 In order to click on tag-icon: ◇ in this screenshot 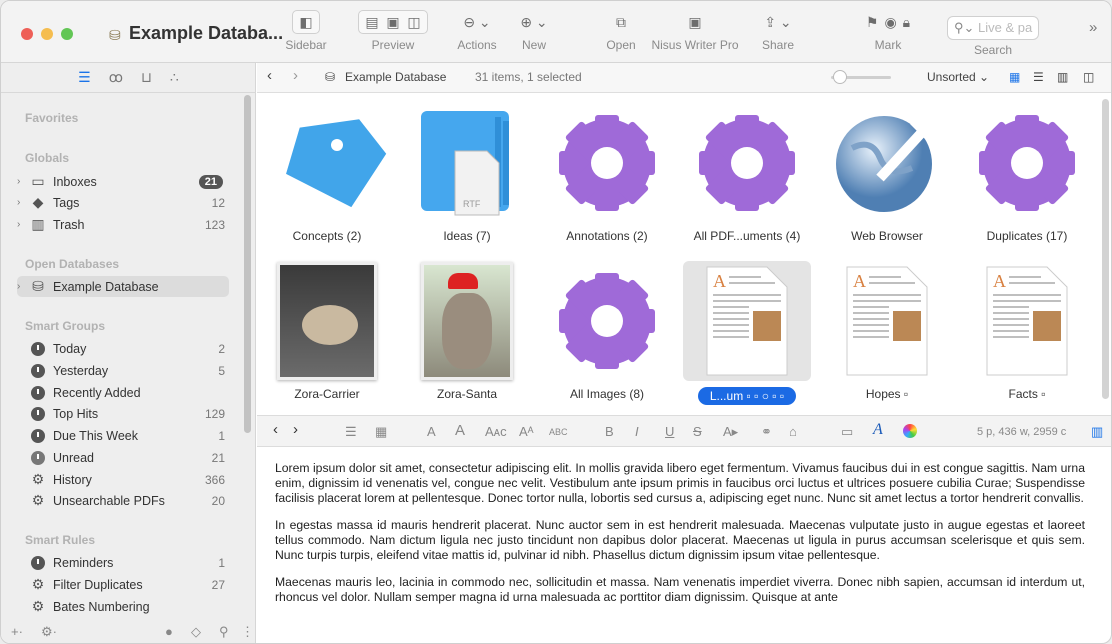, I will do `click(196, 632)`.